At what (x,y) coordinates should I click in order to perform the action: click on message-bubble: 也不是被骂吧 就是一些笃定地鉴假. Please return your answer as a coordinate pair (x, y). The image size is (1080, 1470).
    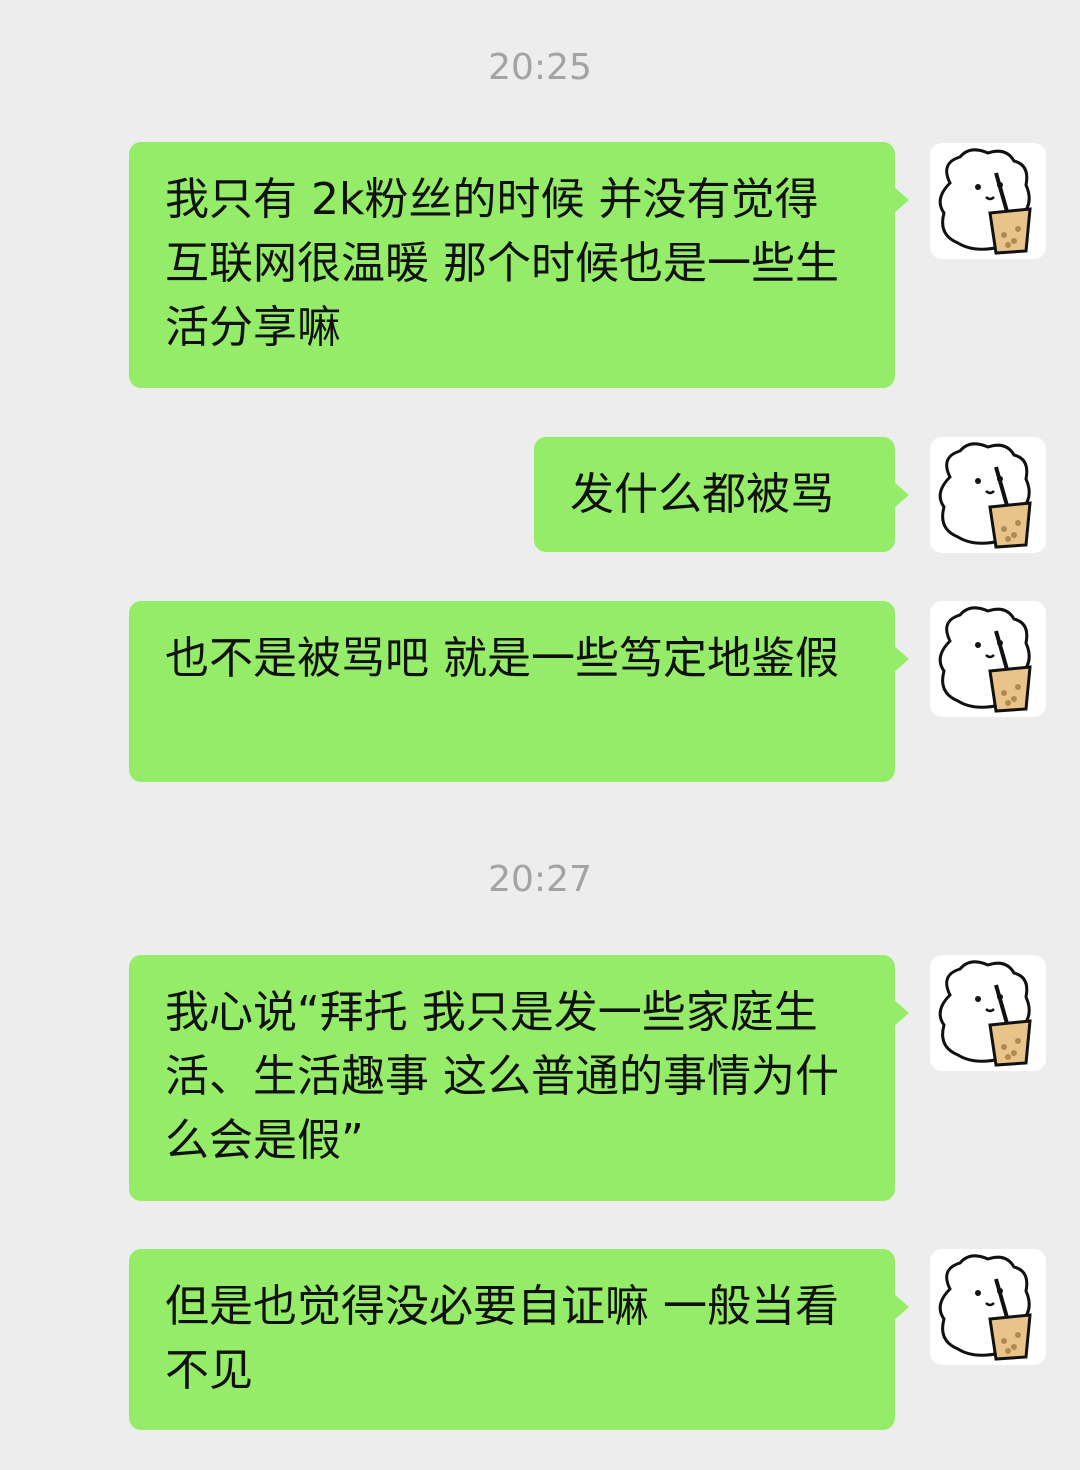
    Looking at the image, I should click on (519, 691).